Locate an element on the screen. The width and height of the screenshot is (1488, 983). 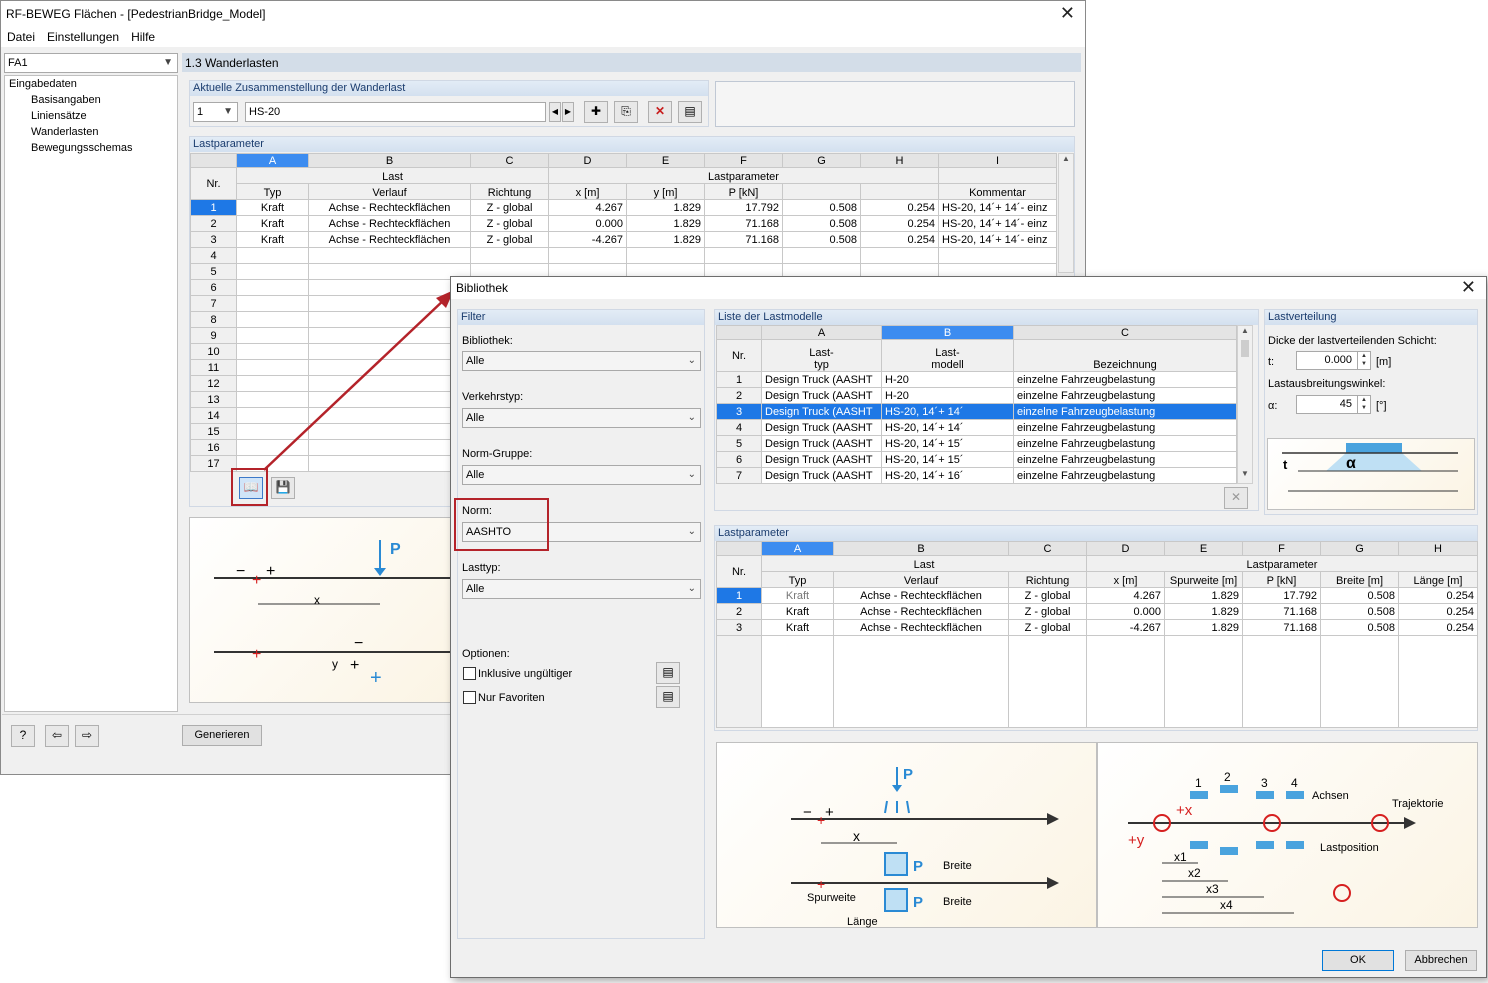
col-letter: F is located at coordinates (1281, 548).